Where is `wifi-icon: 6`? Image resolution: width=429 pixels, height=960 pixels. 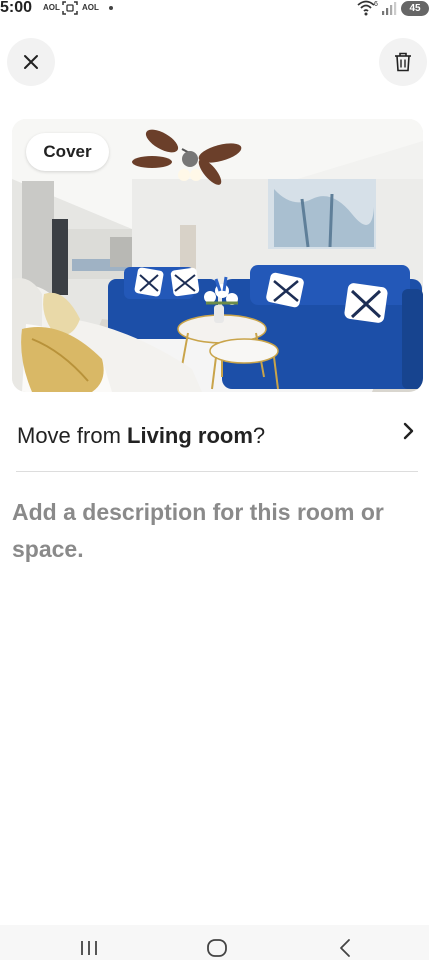
wifi-icon: 6 is located at coordinates (367, 8).